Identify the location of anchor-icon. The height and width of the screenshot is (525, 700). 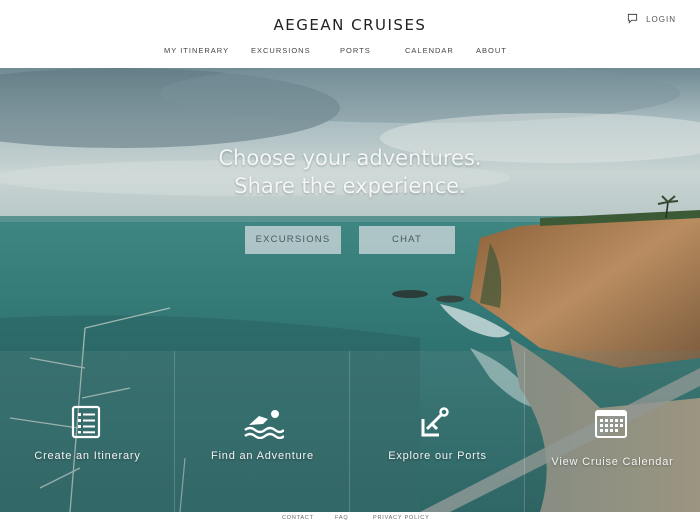
(436, 422).